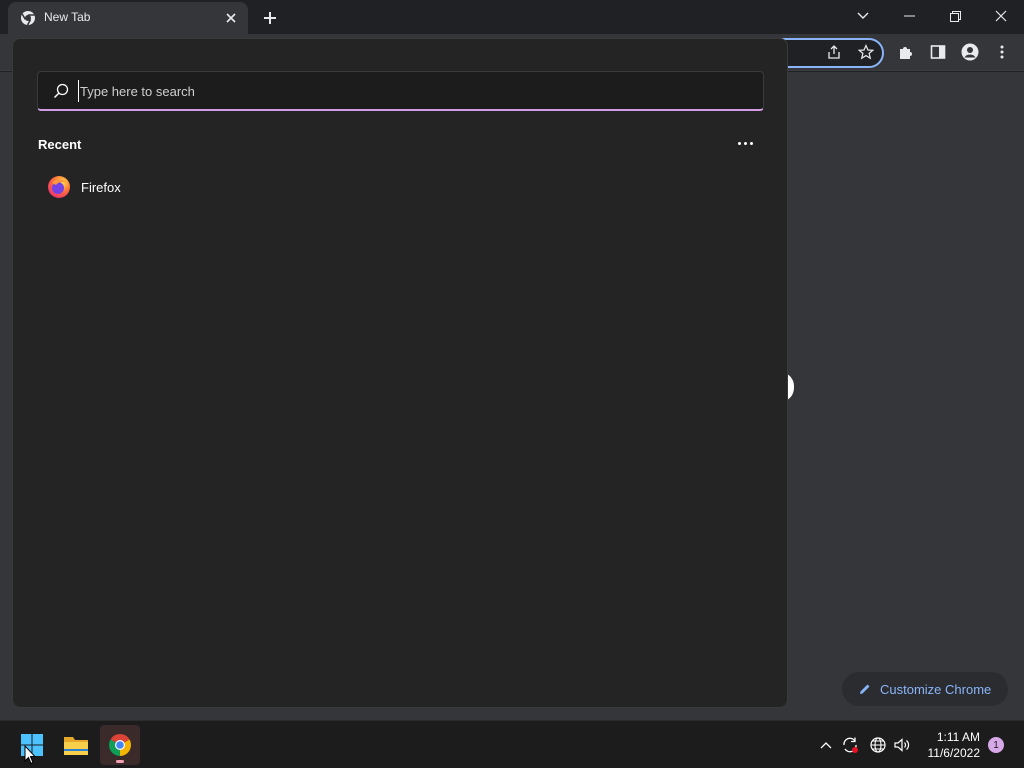  I want to click on tab-title: New Tab, so click(67, 17).